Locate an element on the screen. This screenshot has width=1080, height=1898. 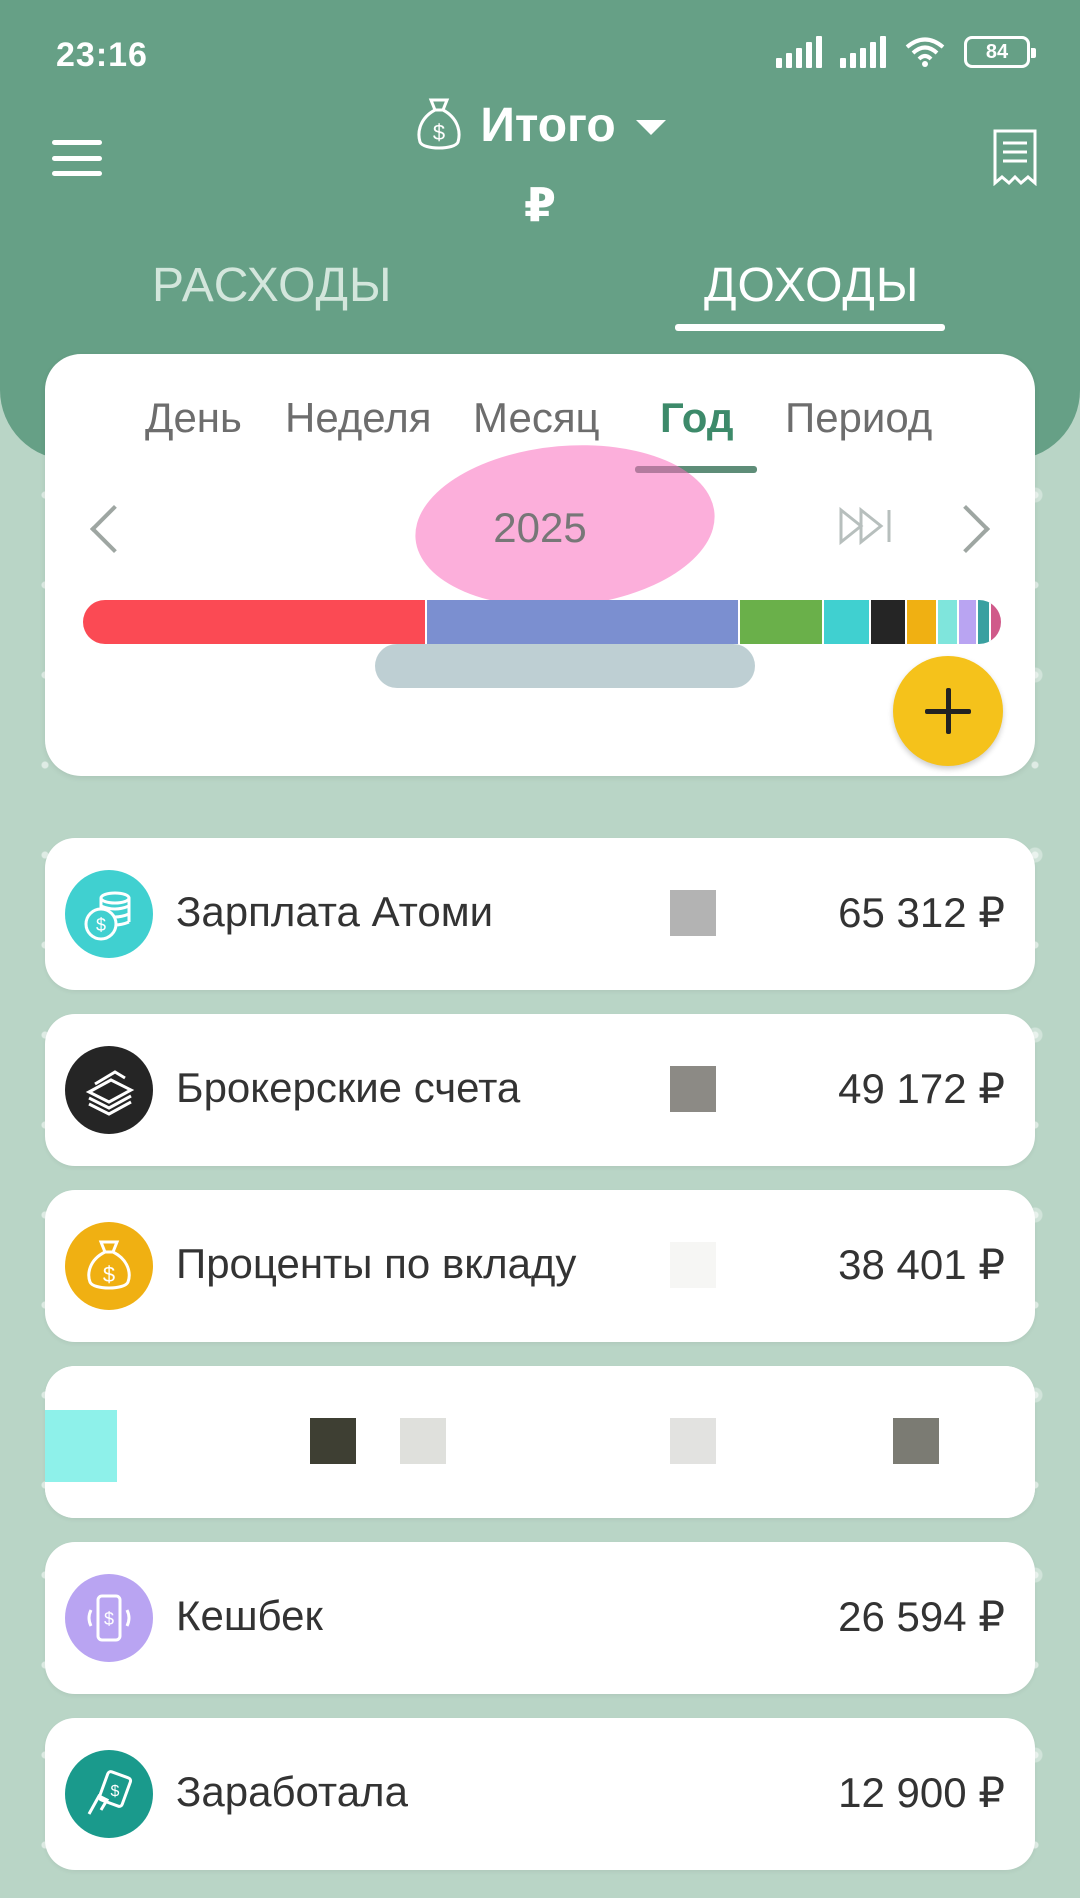
period-year: Год is located at coordinates (696, 418).